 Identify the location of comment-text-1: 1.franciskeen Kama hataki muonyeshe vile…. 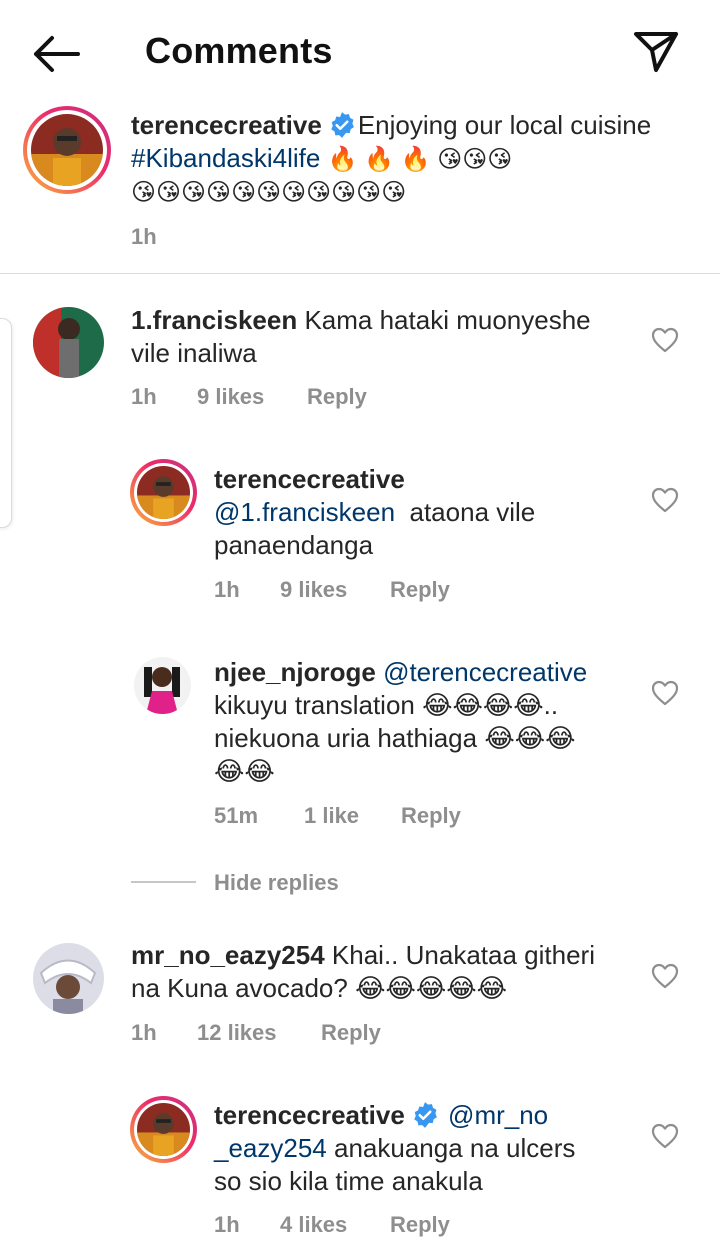
(381, 337).